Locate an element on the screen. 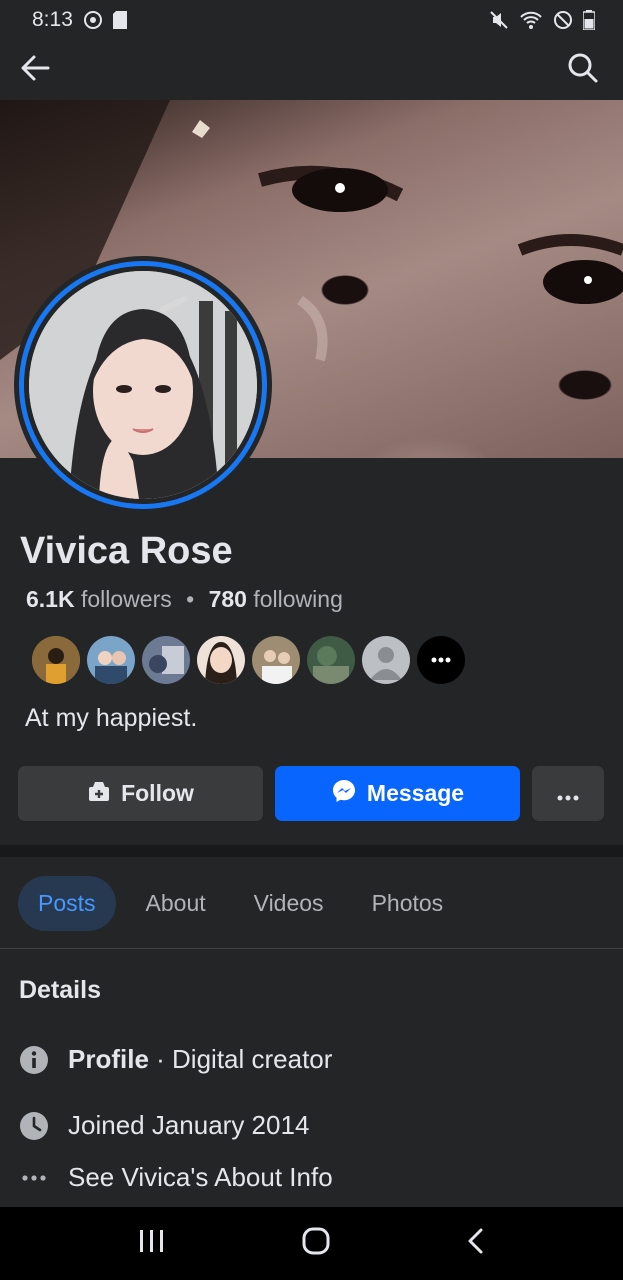 The width and height of the screenshot is (623, 1280). sd-card-icon is located at coordinates (119, 20).